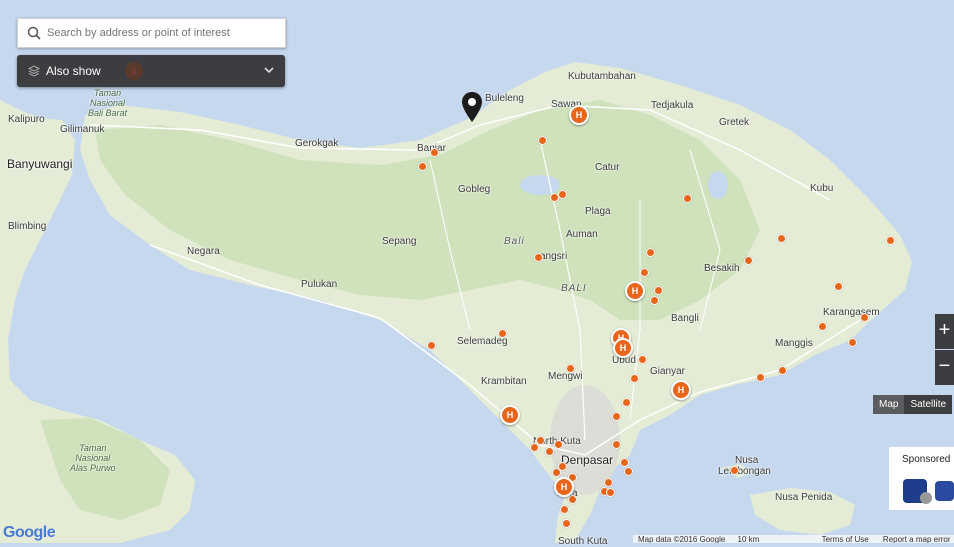 The width and height of the screenshot is (954, 547). I want to click on place-label: Bangli, so click(685, 318).